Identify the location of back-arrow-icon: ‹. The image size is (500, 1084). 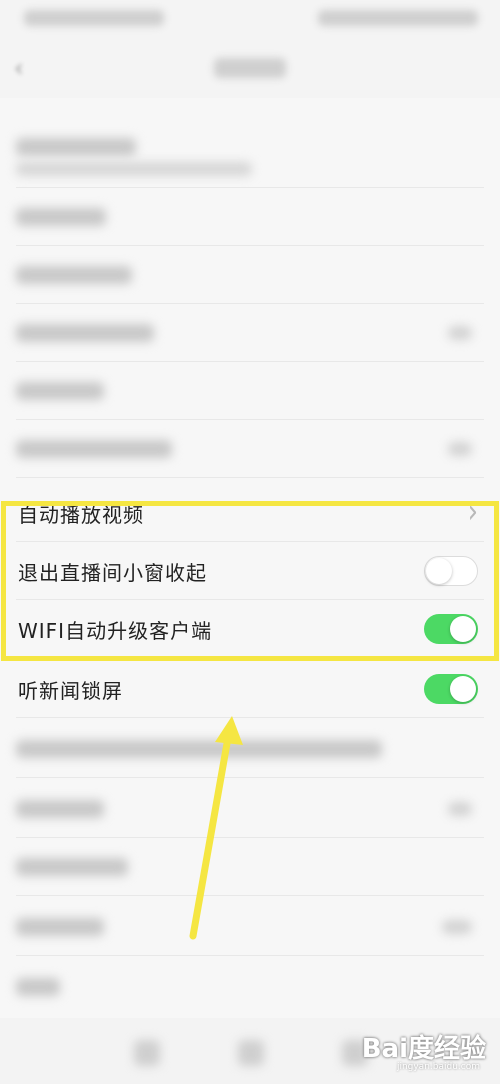
(19, 68).